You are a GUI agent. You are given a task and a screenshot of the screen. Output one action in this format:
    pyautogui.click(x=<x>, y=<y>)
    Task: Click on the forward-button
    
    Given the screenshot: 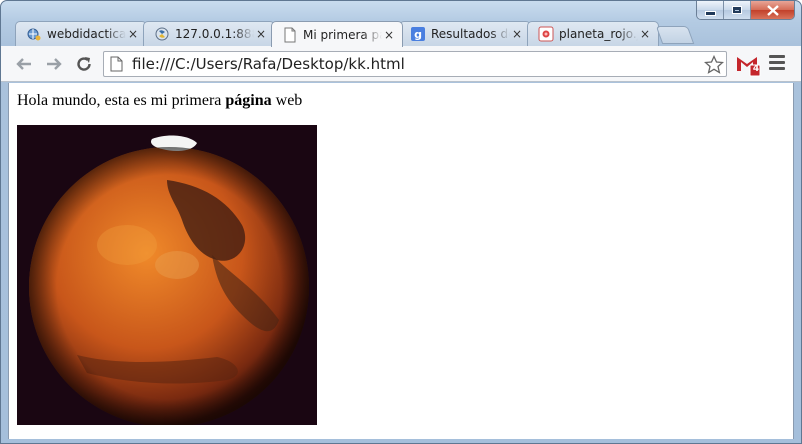 What is the action you would take?
    pyautogui.click(x=54, y=64)
    